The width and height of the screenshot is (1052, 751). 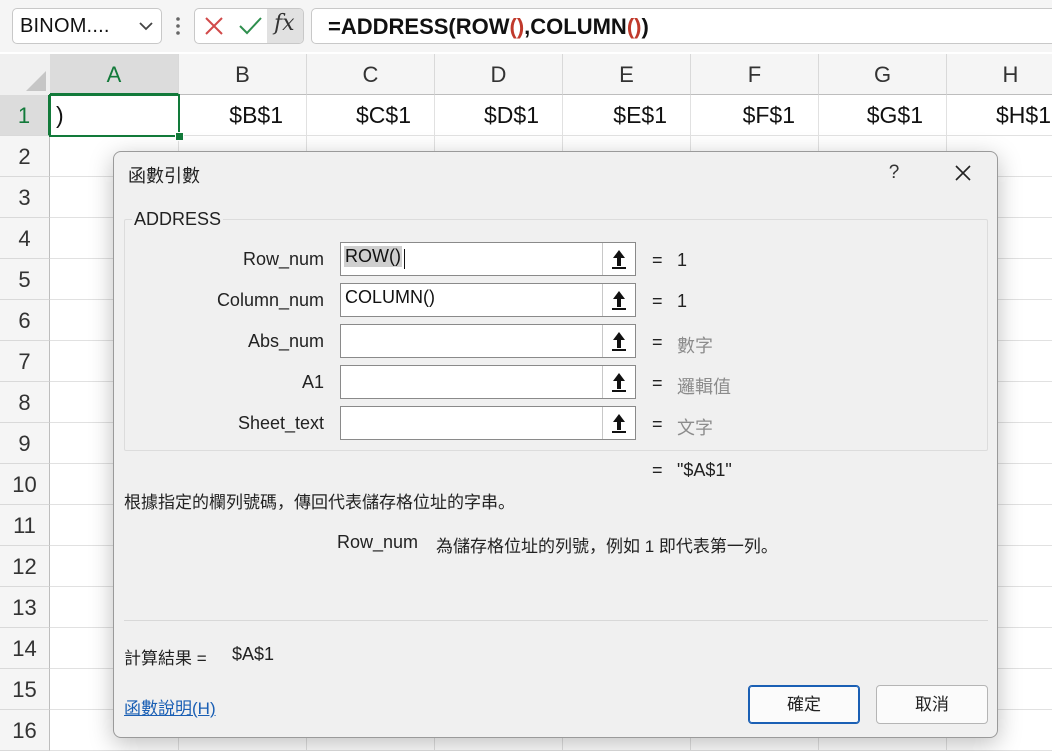 What do you see at coordinates (681, 26) in the screenshot?
I see `formula-input: =ADDRESS(ROW(),COLUMN())` at bounding box center [681, 26].